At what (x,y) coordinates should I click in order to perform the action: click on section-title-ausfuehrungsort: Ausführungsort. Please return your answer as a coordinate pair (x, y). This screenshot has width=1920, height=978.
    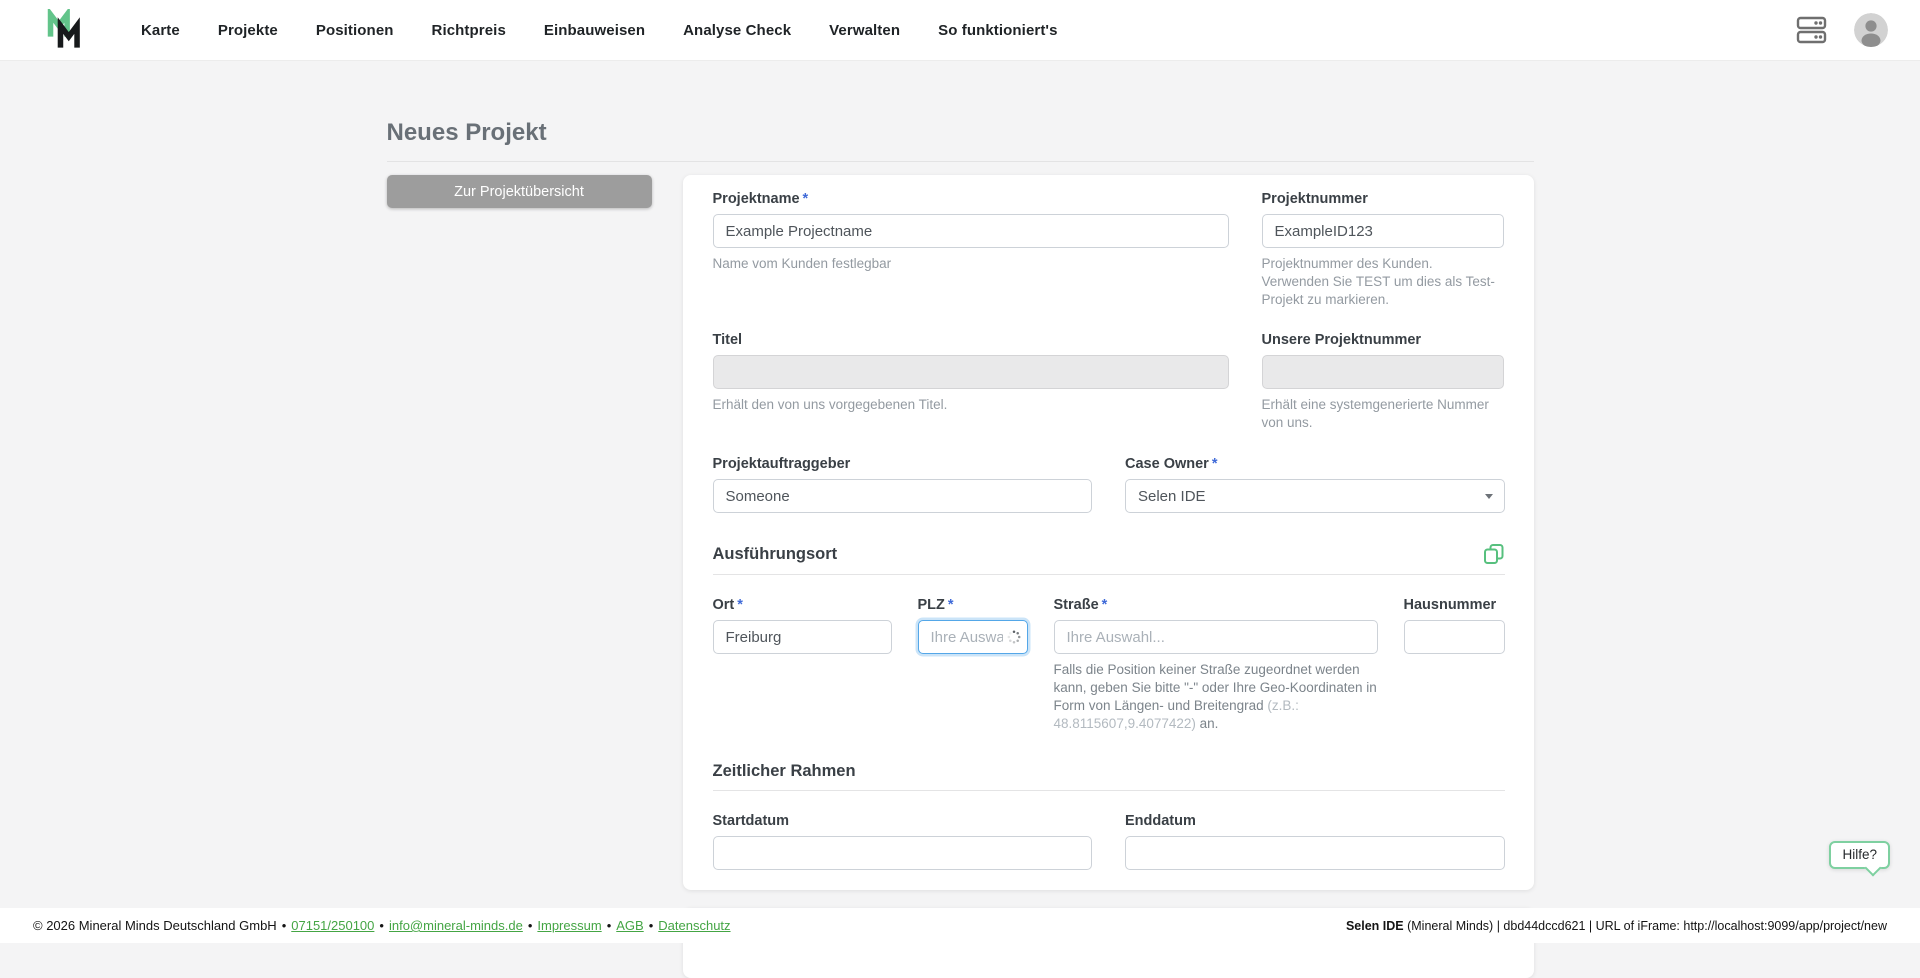
    Looking at the image, I should click on (775, 553).